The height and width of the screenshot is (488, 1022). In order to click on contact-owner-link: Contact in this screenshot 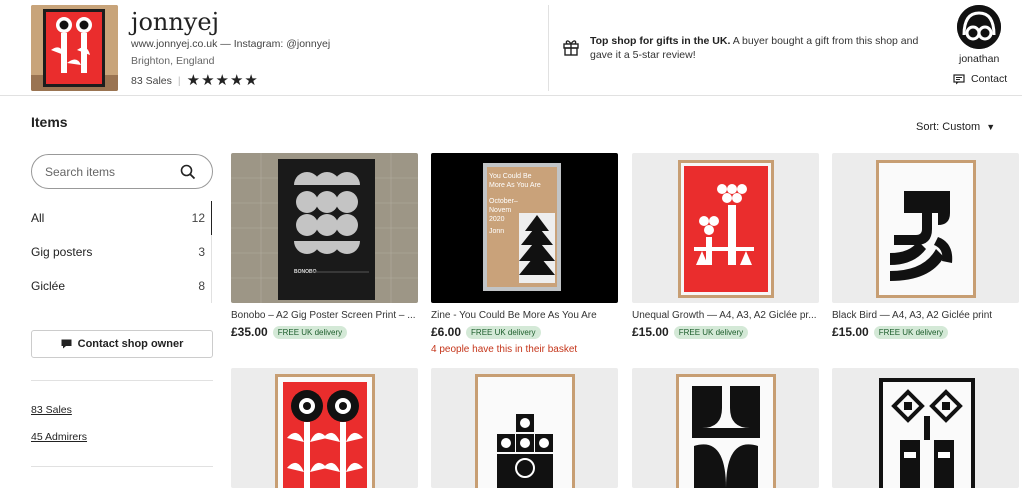, I will do `click(980, 79)`.